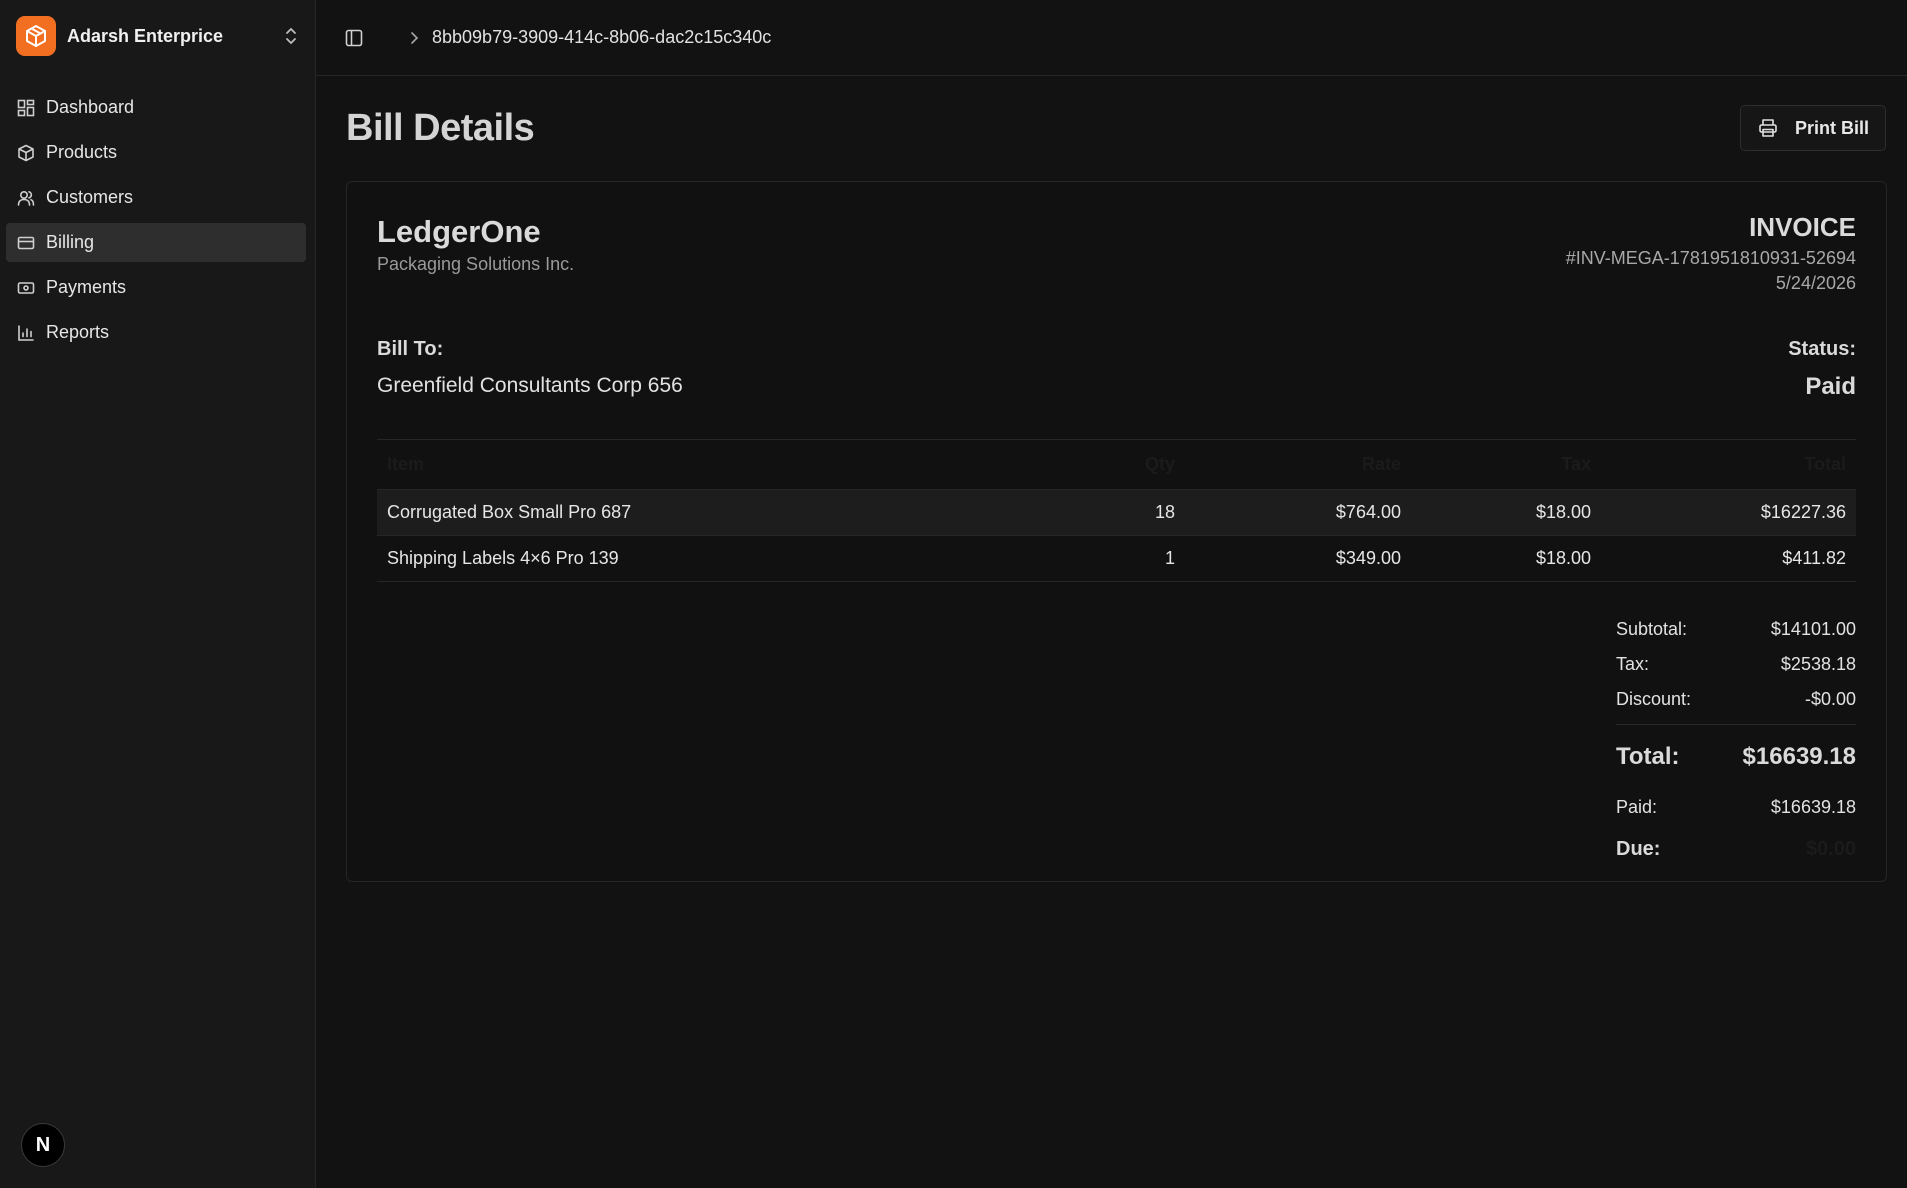 The height and width of the screenshot is (1188, 1907). I want to click on users-icon, so click(26, 198).